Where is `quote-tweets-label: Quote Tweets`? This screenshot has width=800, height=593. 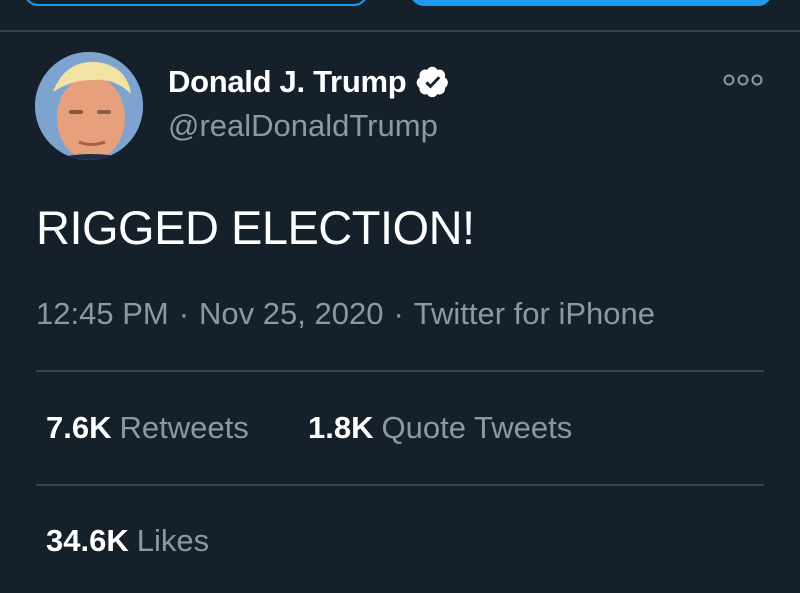
quote-tweets-label: Quote Tweets is located at coordinates (477, 427).